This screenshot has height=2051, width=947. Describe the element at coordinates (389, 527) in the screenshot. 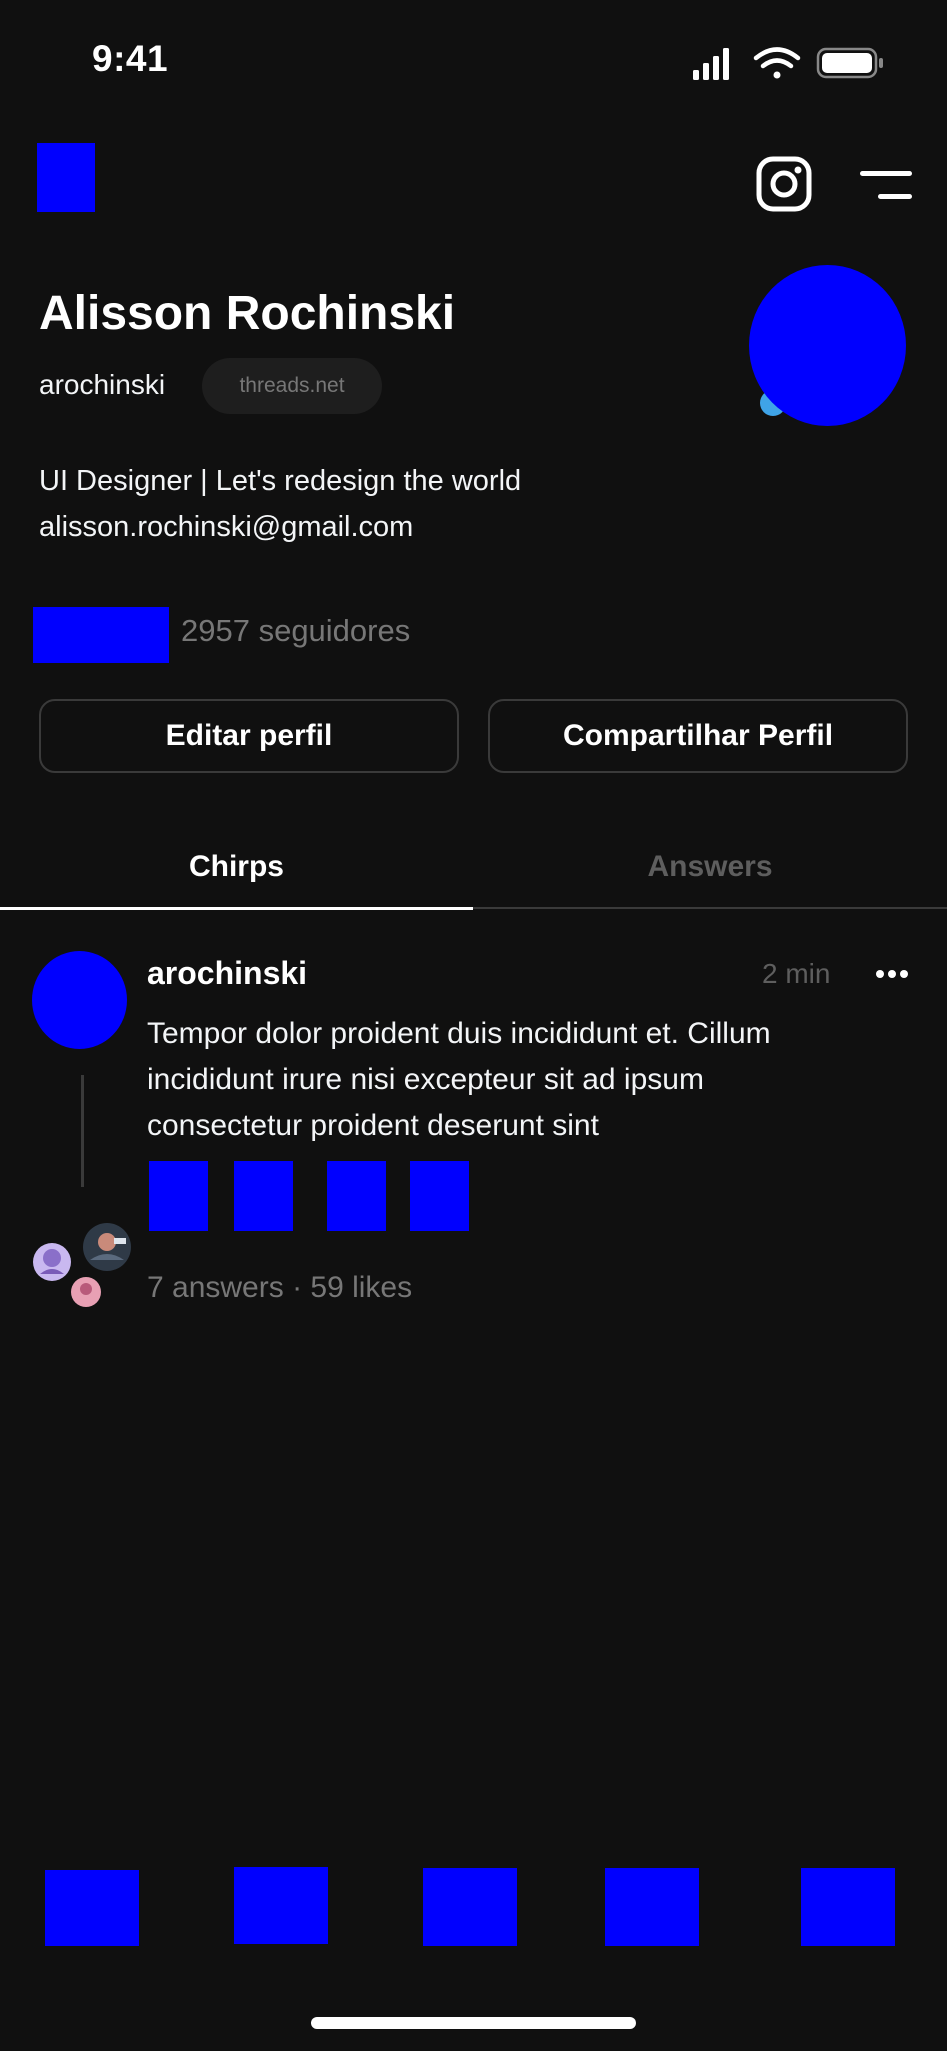

I see `bio-line: alisson.rochinski@gmail.com` at that location.